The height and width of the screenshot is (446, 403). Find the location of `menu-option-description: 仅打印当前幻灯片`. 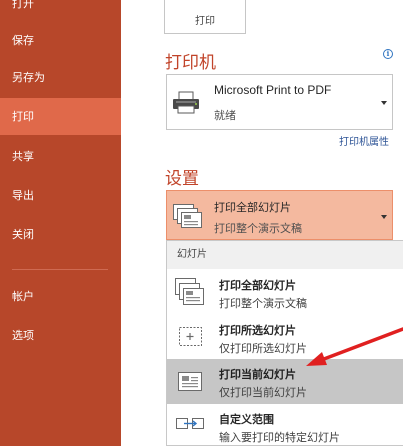

menu-option-description: 仅打印当前幻灯片 is located at coordinates (263, 392).